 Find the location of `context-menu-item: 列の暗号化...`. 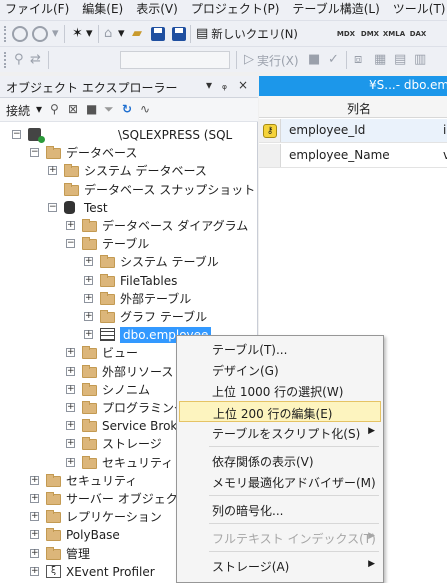

context-menu-item: 列の暗号化... is located at coordinates (280, 509).